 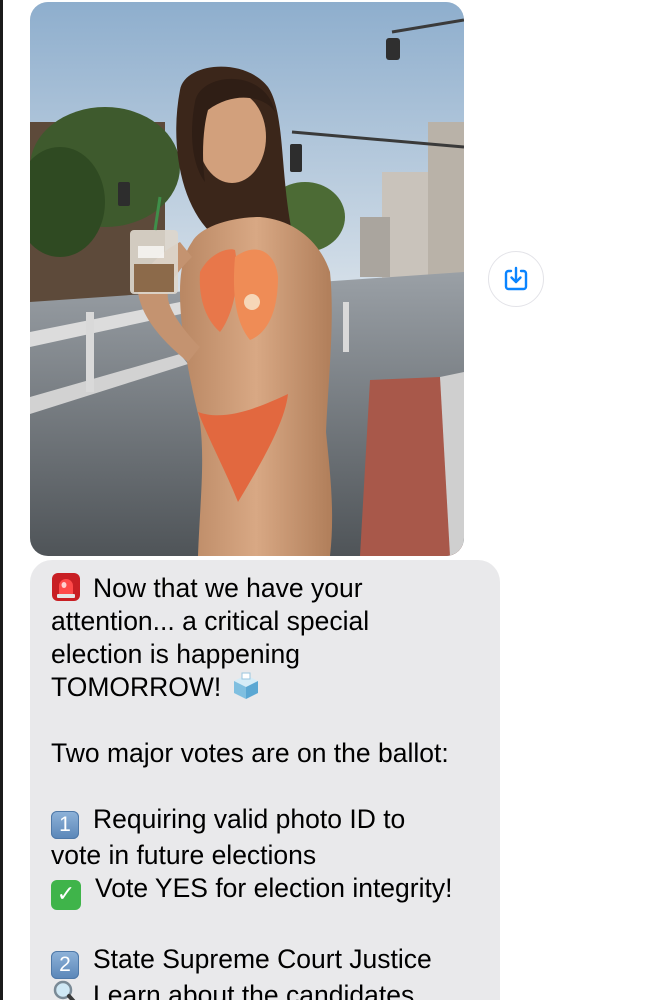 What do you see at coordinates (265, 989) in the screenshot?
I see `message-line: Learn about the candidates` at bounding box center [265, 989].